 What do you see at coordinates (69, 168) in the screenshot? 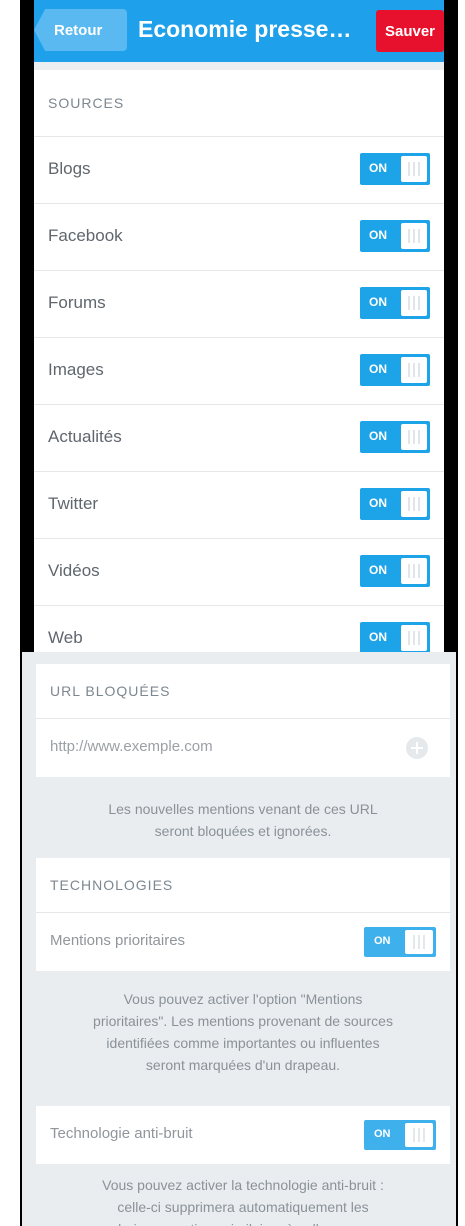
I see `source-label: Blogs` at bounding box center [69, 168].